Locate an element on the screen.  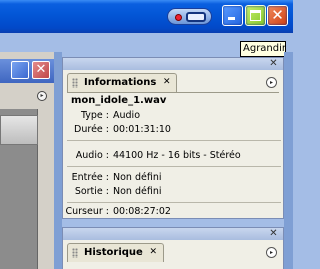
info-row-audio: Audio : 44100 Hz - 16 bits - Stéréo is located at coordinates (172, 156).